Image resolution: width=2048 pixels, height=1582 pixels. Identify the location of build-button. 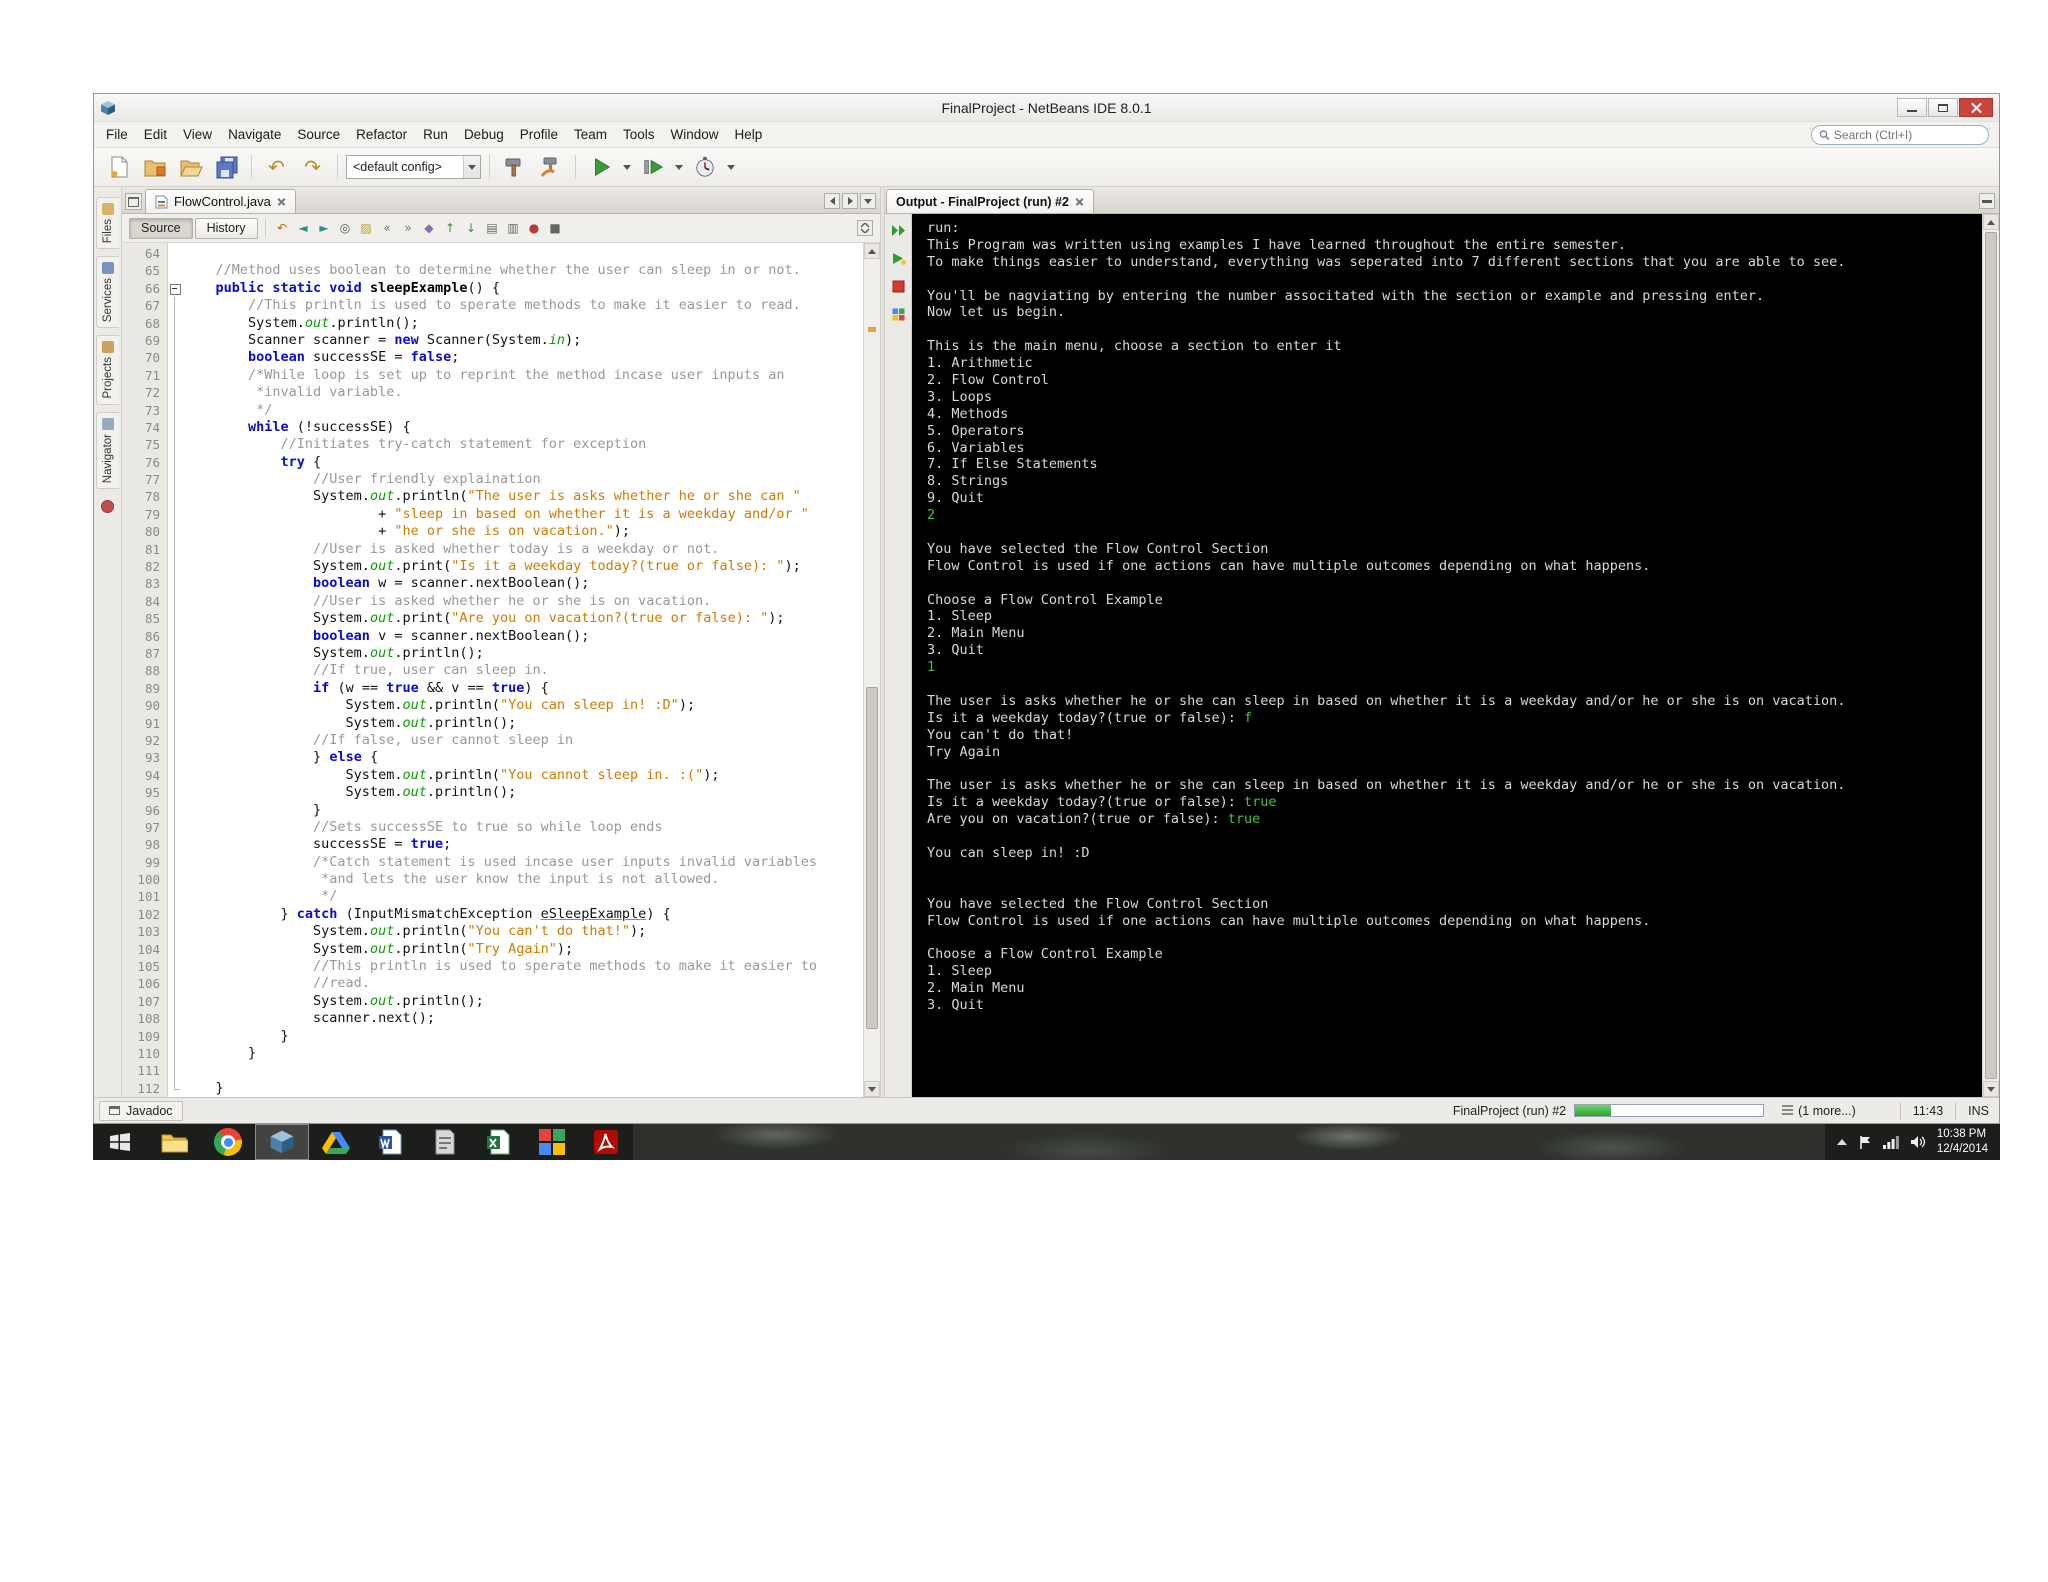
(514, 167).